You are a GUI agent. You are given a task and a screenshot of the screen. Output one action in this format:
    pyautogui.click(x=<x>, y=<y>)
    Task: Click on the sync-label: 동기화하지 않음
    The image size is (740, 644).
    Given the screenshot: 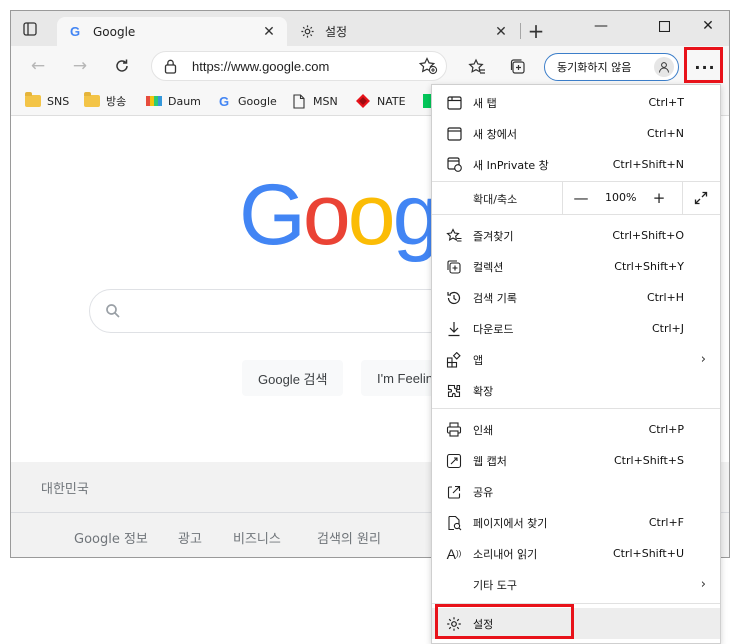 What is the action you would take?
    pyautogui.click(x=594, y=67)
    